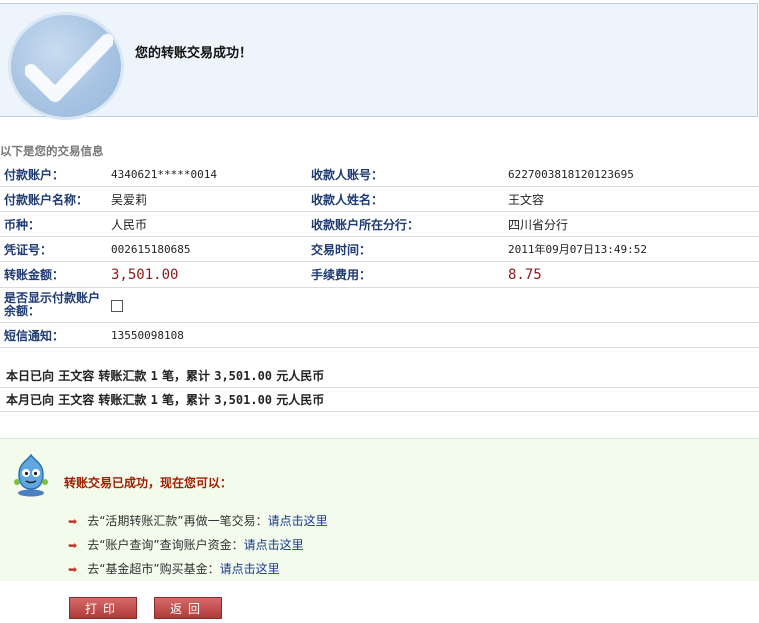  I want to click on payee-account-value: 6227003818120123695, so click(631, 174).